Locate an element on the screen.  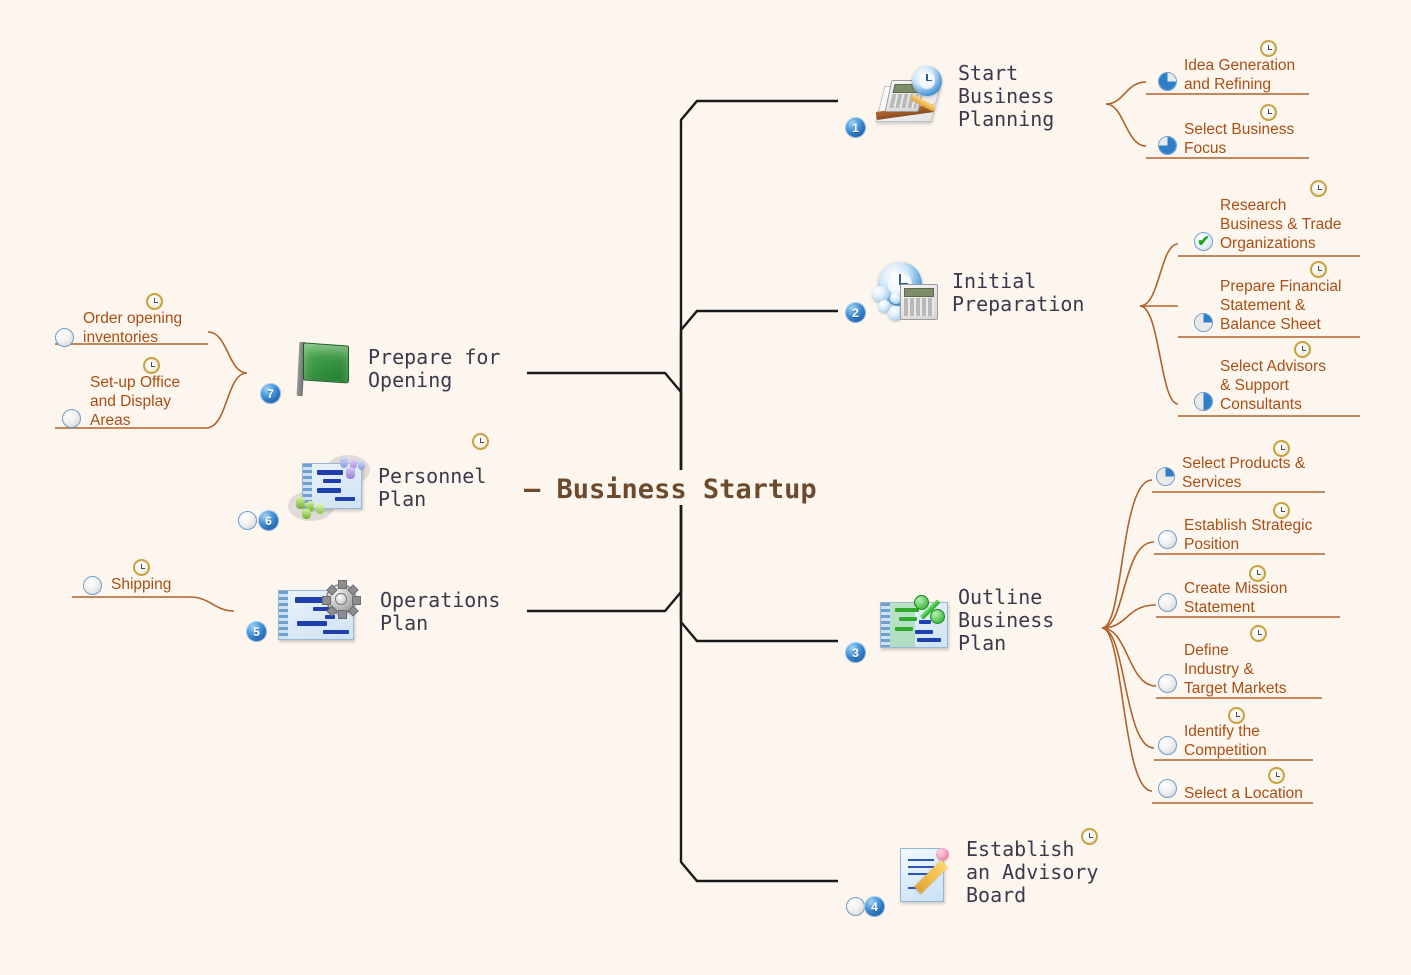
sub-topic-label: Create Mission Statement is located at coordinates (1236, 598).